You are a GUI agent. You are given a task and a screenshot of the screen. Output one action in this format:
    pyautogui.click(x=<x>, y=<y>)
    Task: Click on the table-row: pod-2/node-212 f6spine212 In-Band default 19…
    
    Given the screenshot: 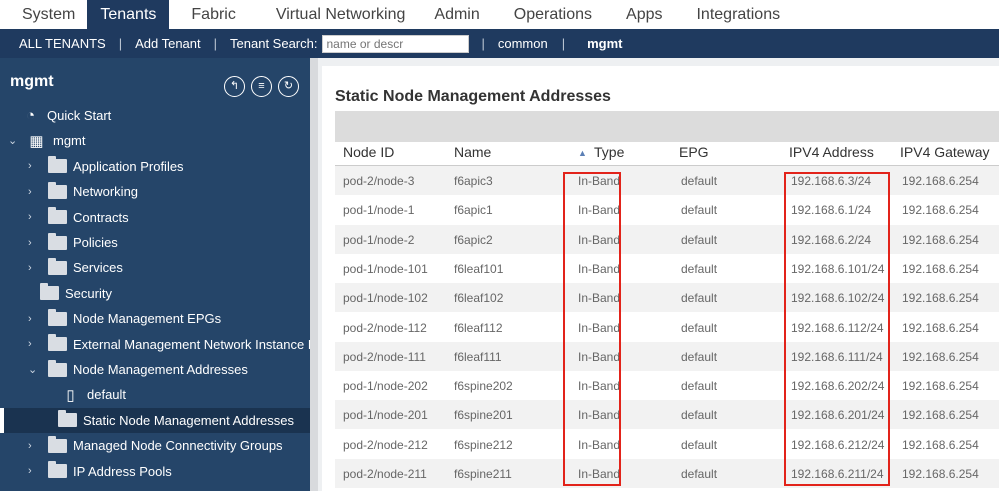 What is the action you would take?
    pyautogui.click(x=667, y=444)
    